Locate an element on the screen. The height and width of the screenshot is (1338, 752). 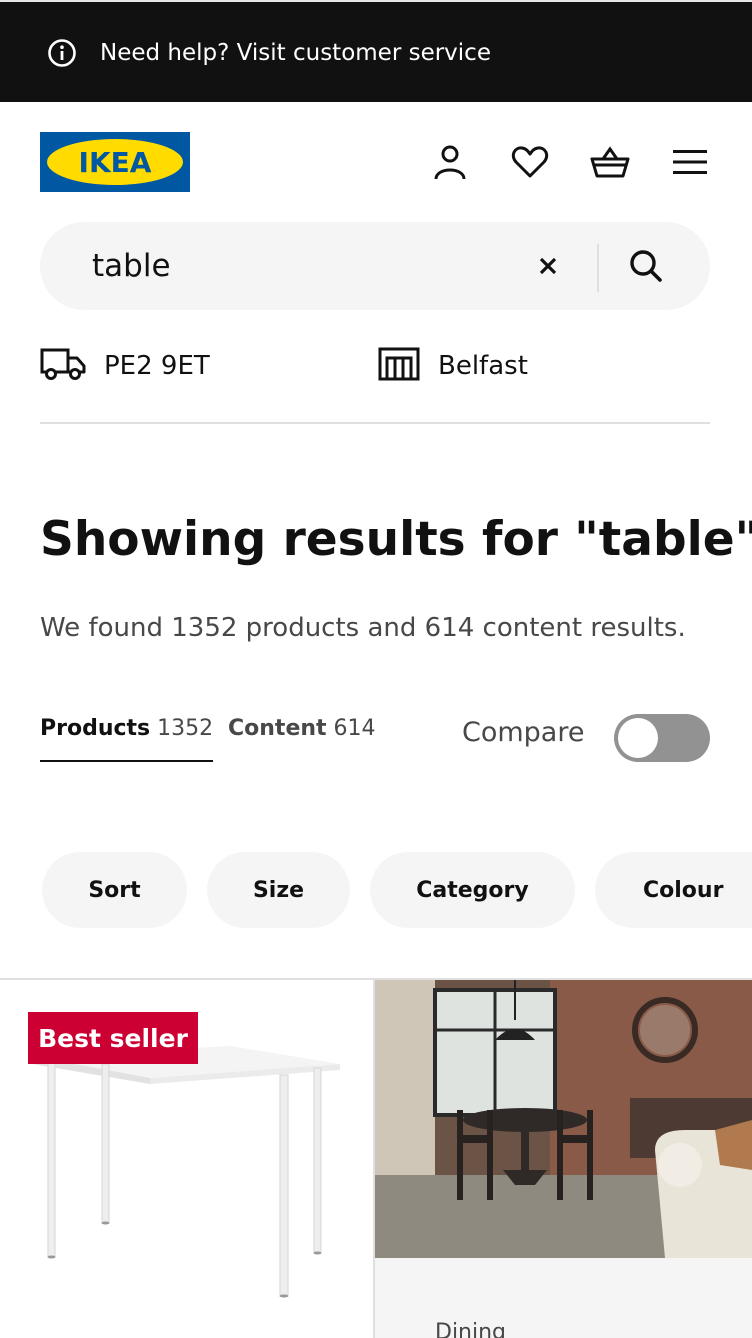
ikea-logo: IKEA is located at coordinates (115, 162).